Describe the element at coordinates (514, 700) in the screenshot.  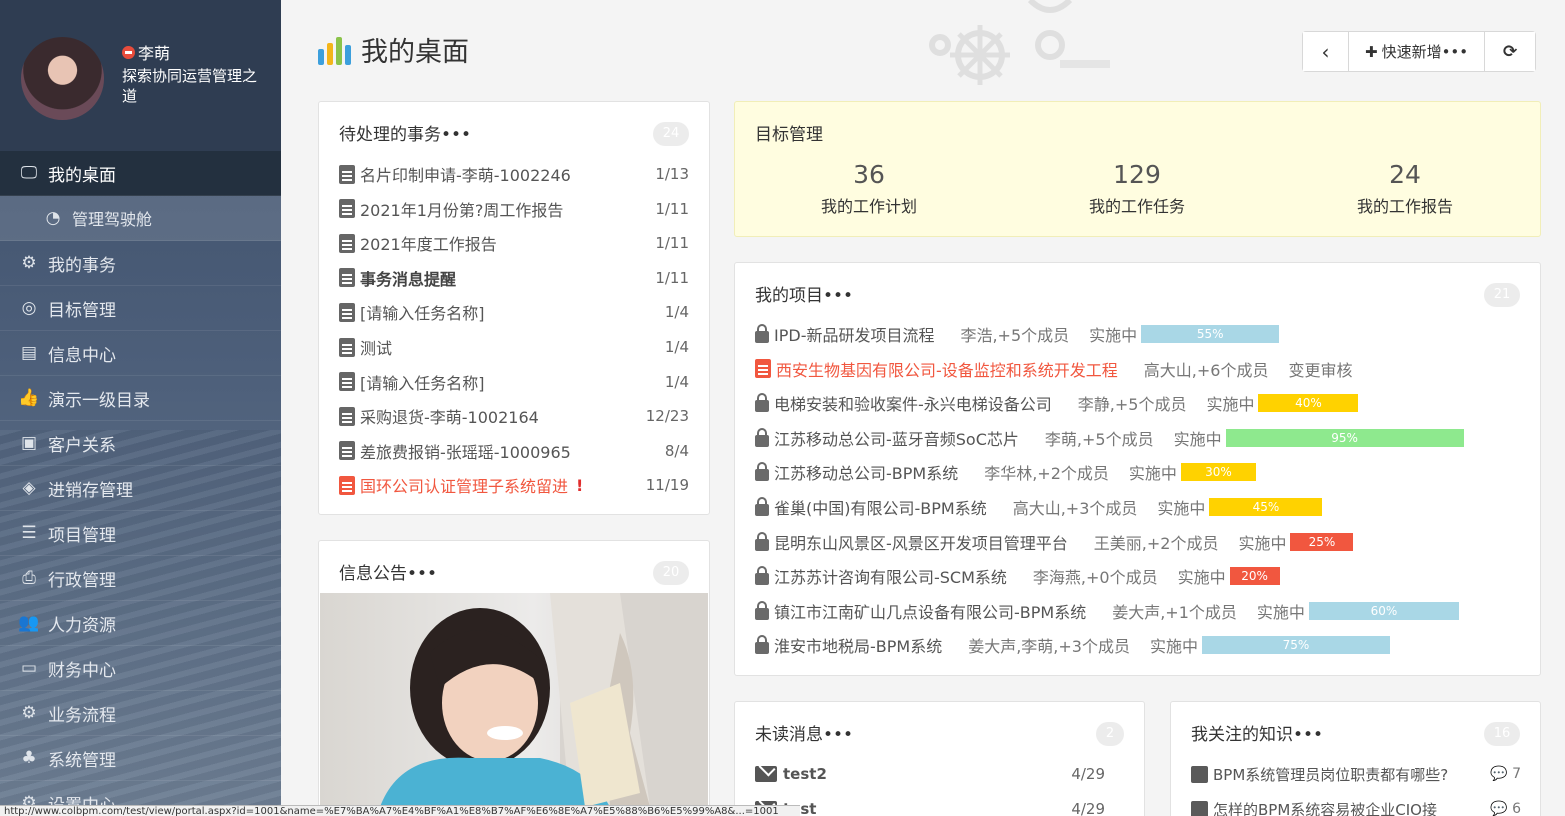
I see `notice-photo` at that location.